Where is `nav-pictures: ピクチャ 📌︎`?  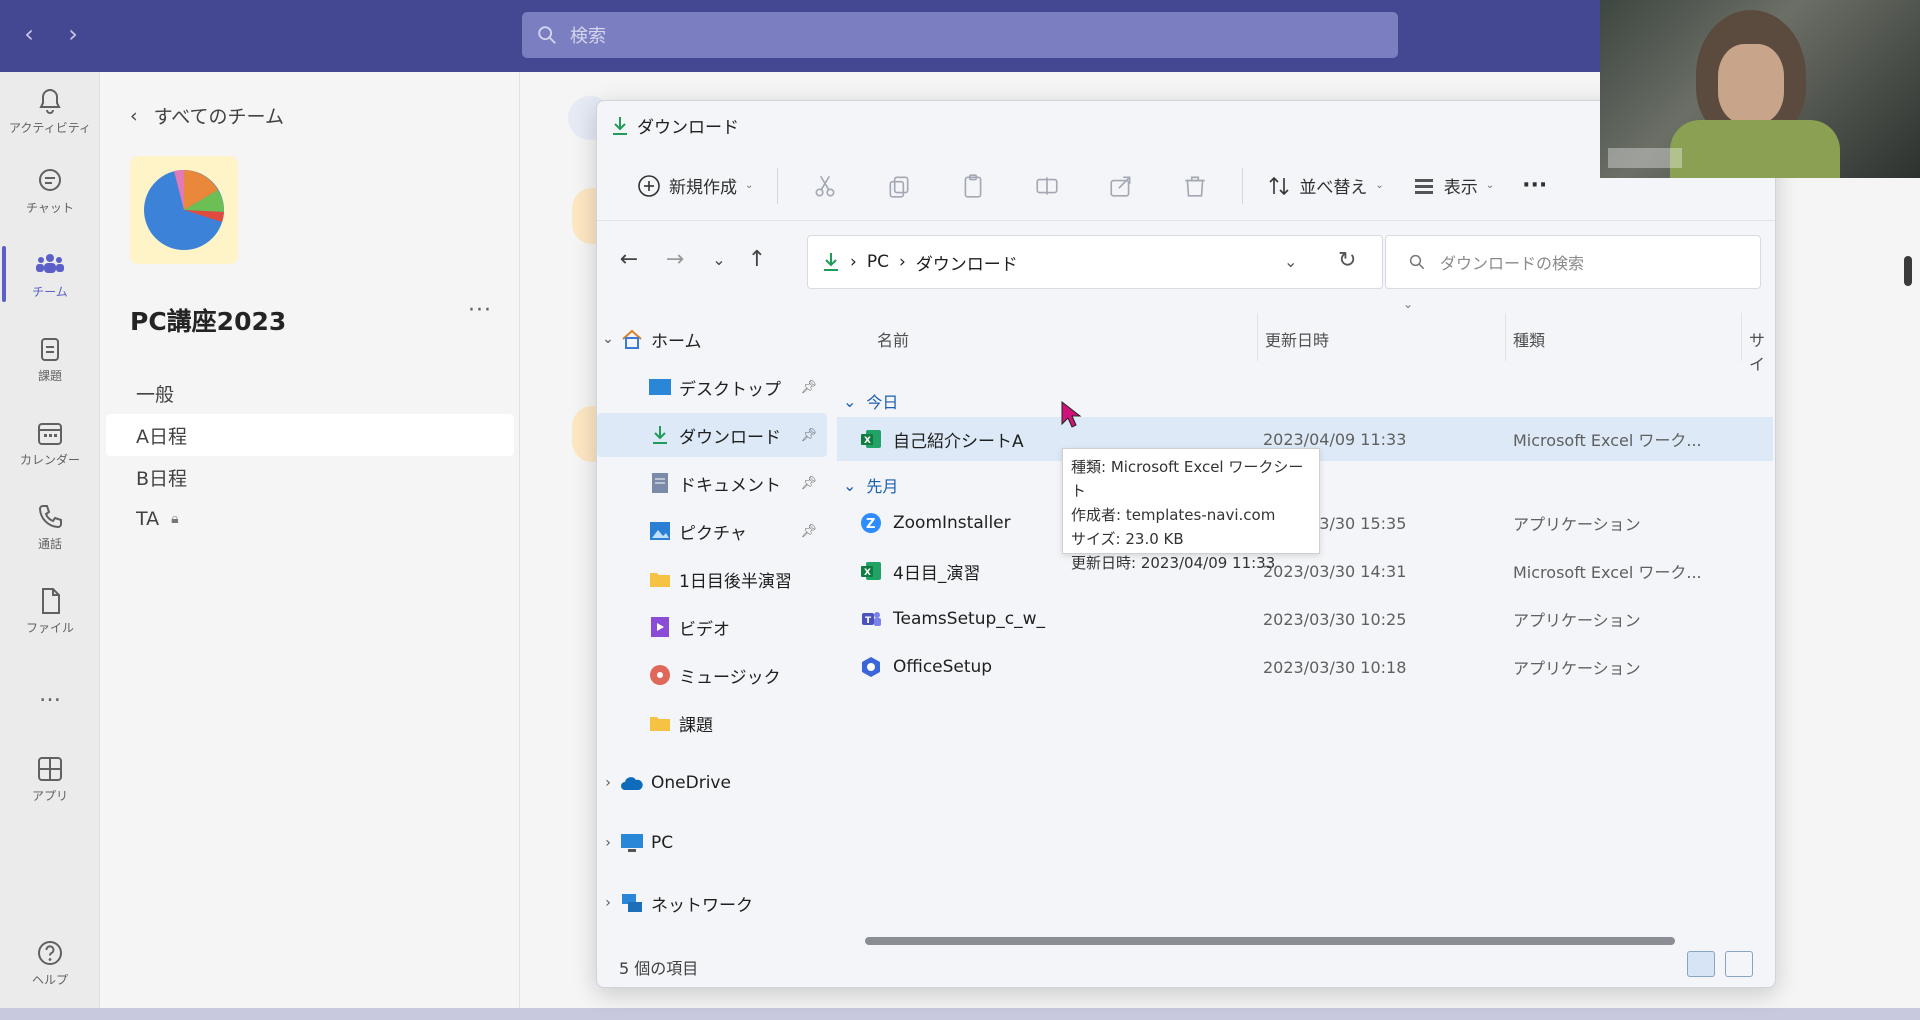
nav-pictures: ピクチャ 📌︎ is located at coordinates (712, 531).